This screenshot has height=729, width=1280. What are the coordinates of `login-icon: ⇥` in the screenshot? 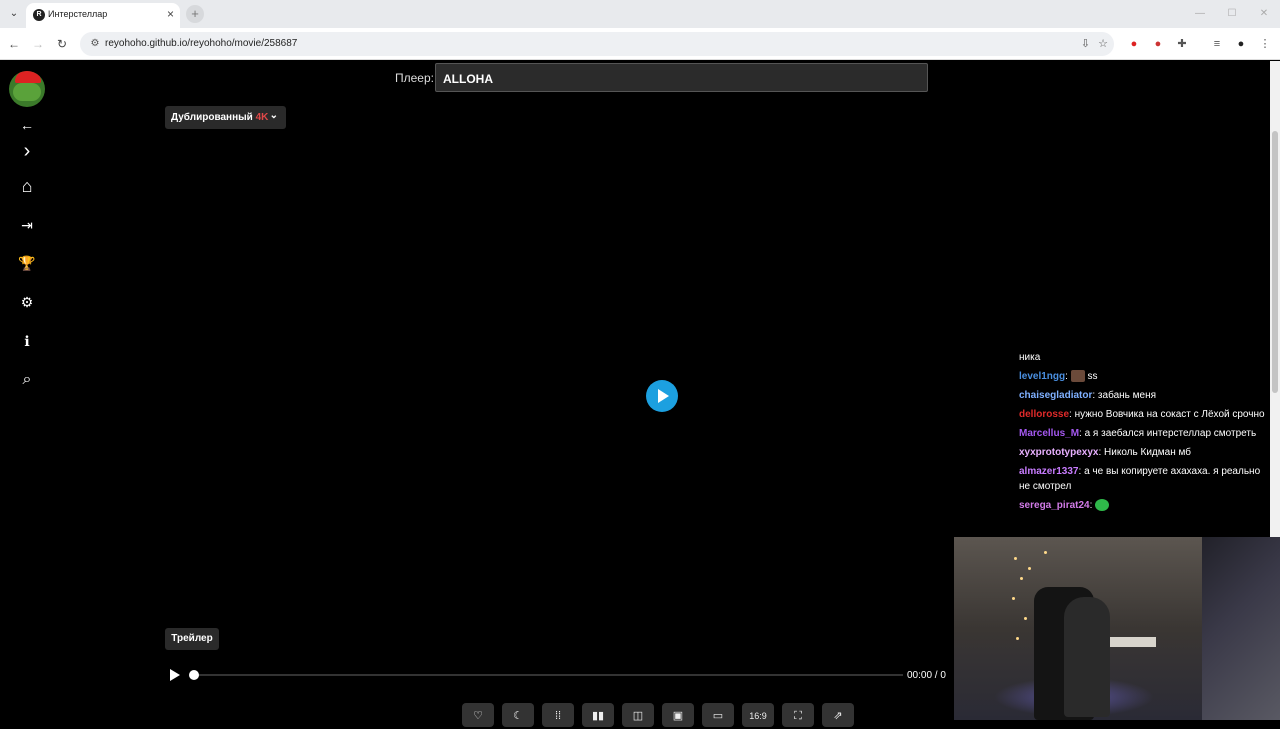 It's located at (27, 225).